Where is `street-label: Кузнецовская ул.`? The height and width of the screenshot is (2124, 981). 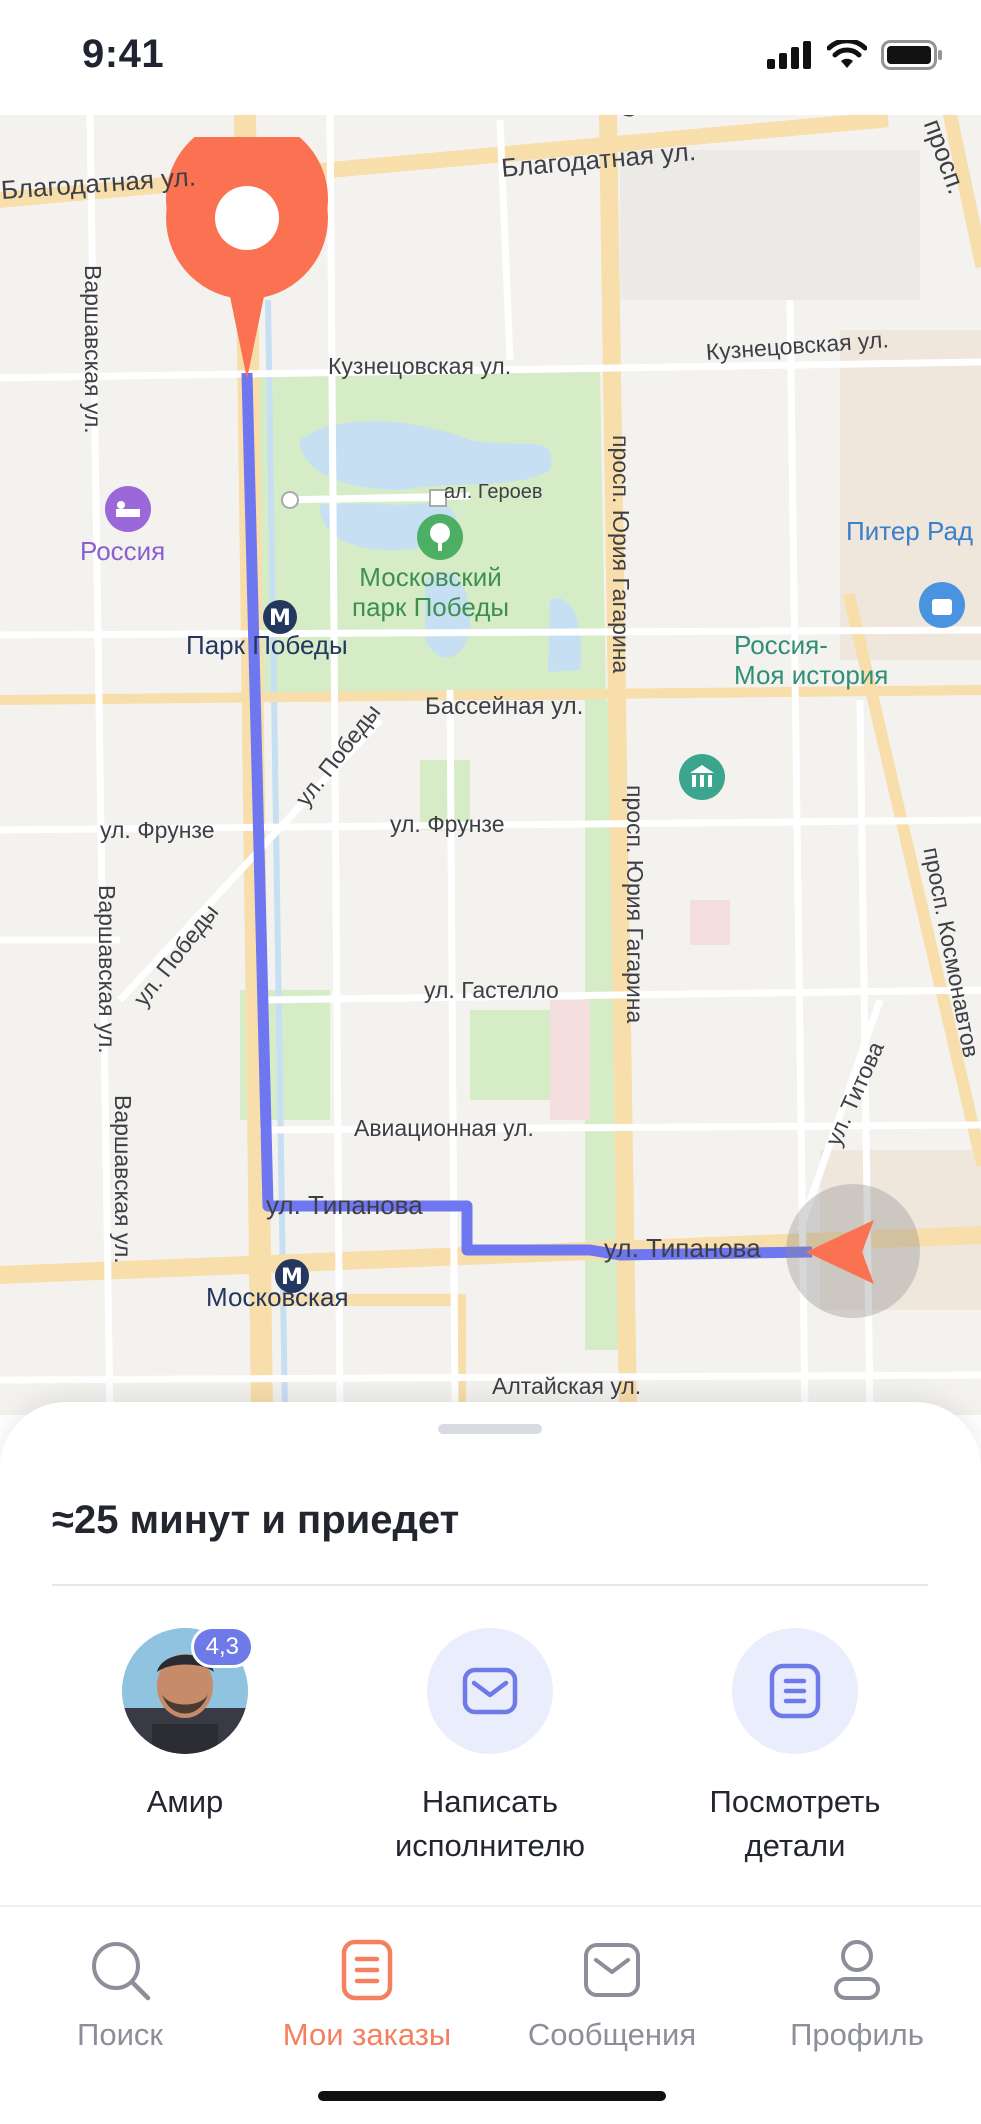 street-label: Кузнецовская ул. is located at coordinates (420, 366).